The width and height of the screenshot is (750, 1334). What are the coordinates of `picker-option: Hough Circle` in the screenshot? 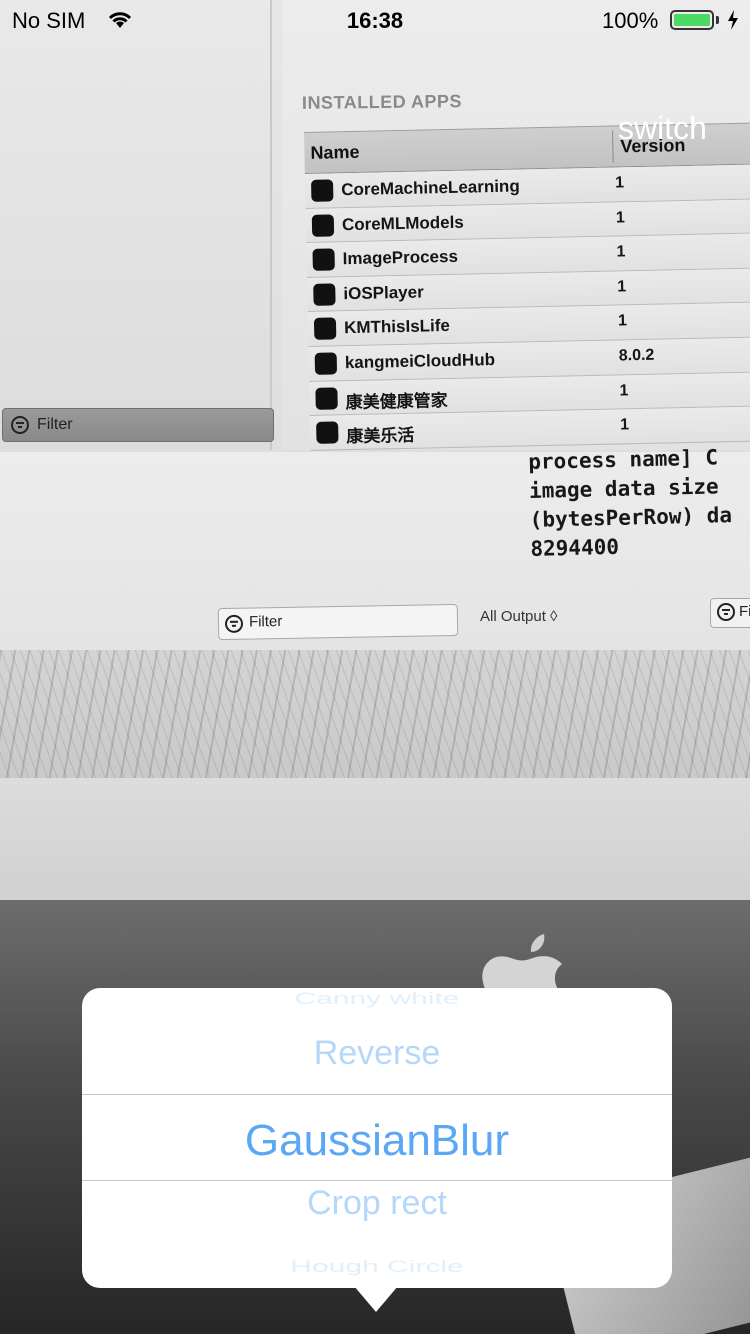 It's located at (377, 1267).